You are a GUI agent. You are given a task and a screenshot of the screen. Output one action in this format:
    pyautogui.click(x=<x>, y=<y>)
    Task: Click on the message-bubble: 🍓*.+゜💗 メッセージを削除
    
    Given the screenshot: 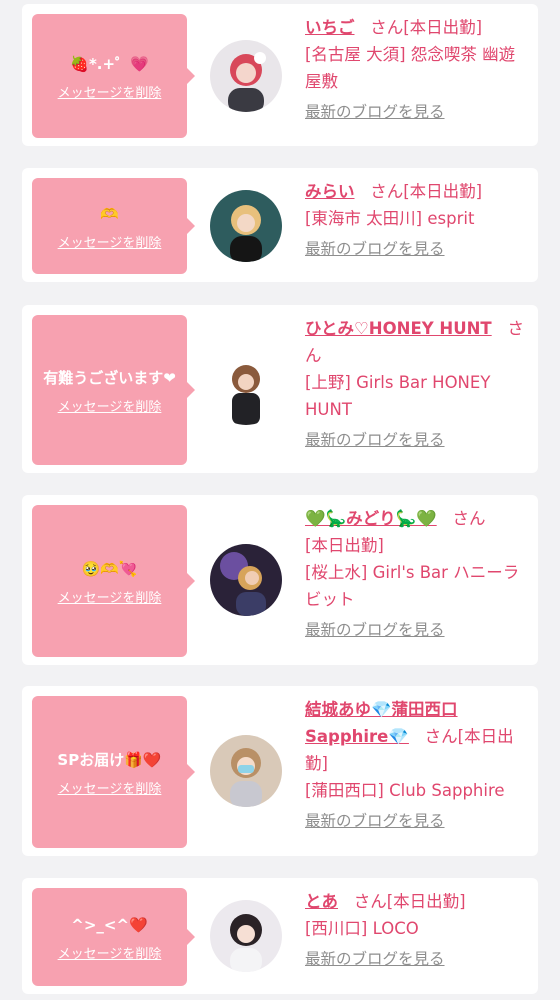 What is the action you would take?
    pyautogui.click(x=113, y=76)
    